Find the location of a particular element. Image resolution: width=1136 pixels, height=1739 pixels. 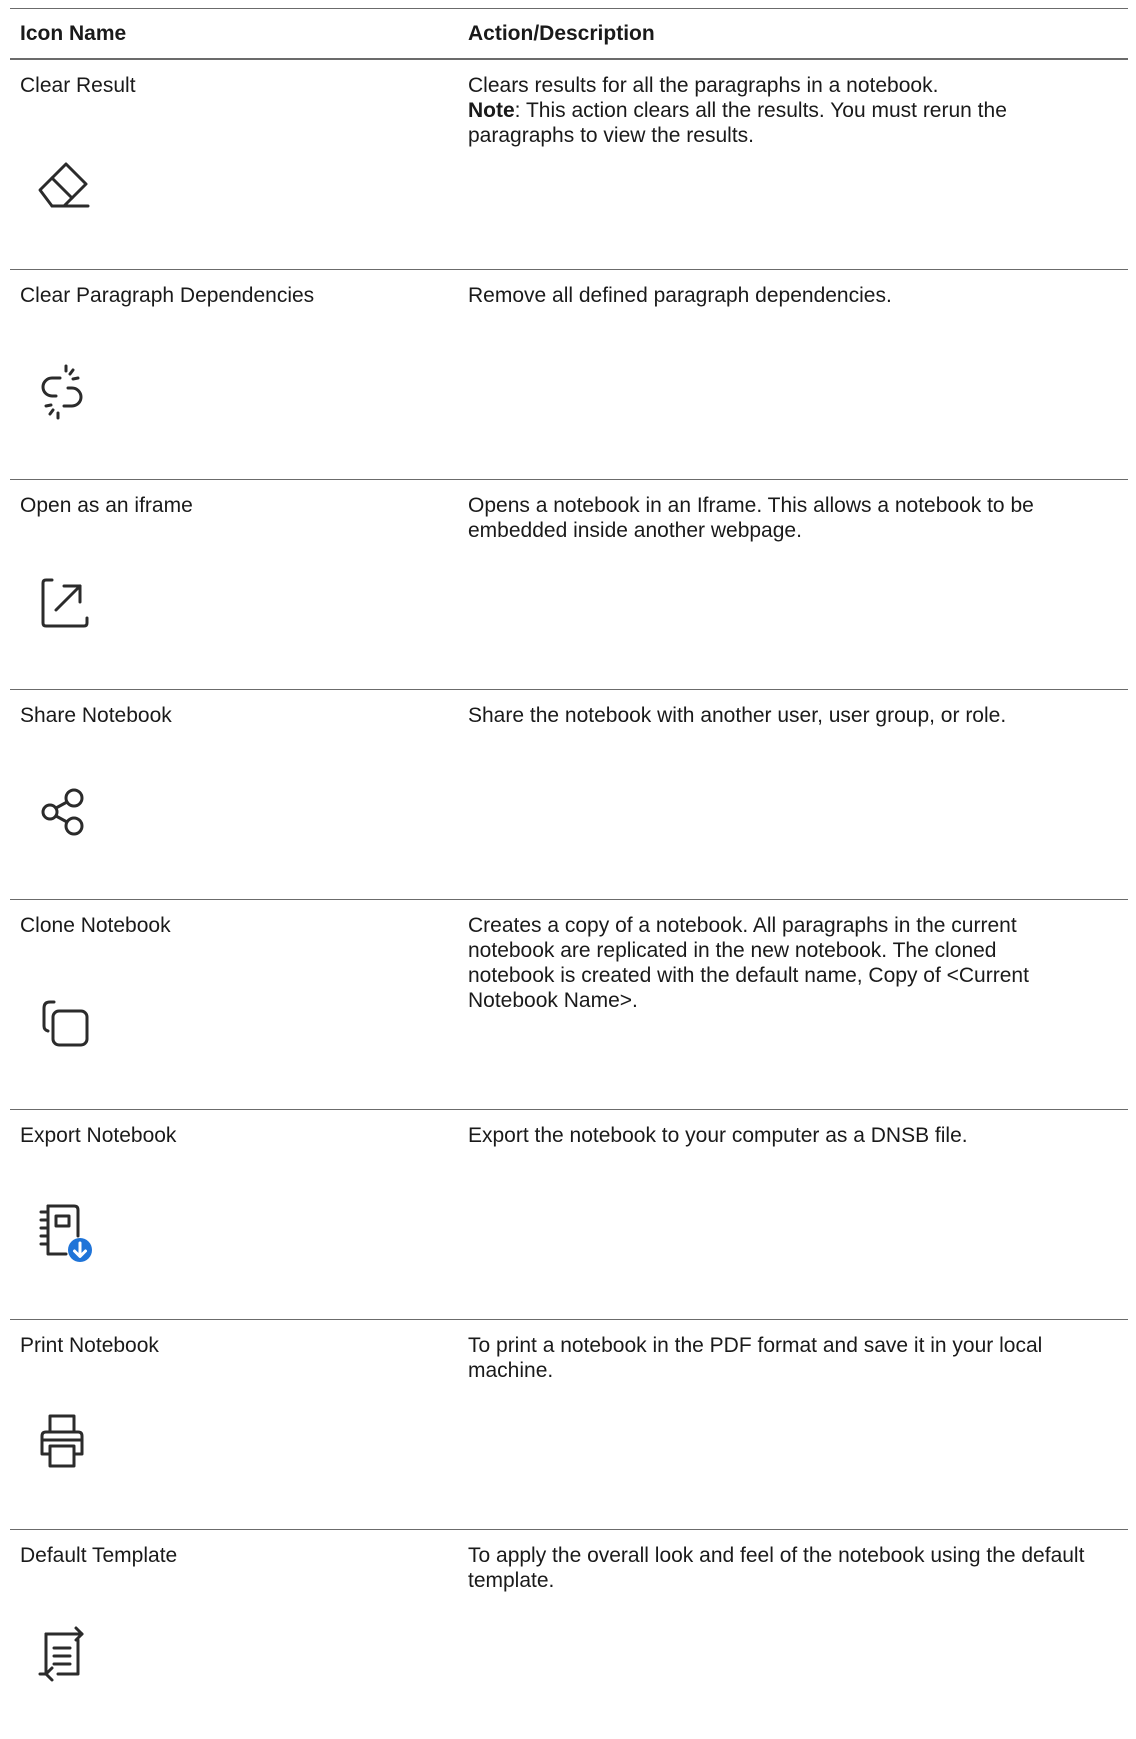

table-row: Share Notebook is located at coordinates (569, 795).